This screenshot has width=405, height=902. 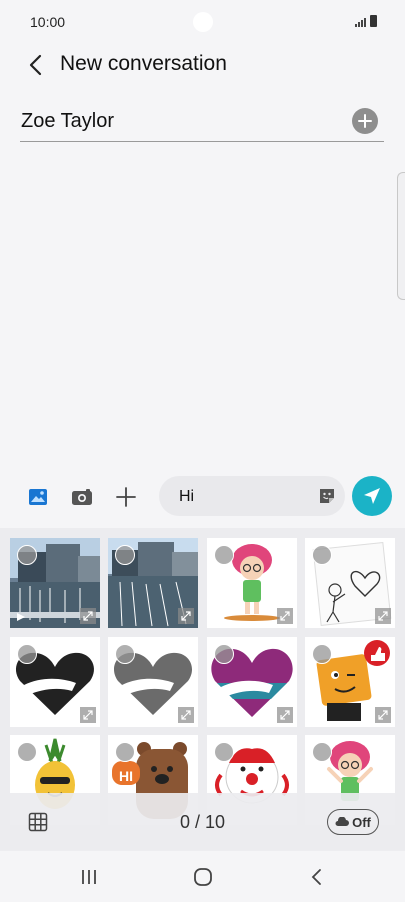 I want to click on edge-panel-handle, so click(x=401, y=236).